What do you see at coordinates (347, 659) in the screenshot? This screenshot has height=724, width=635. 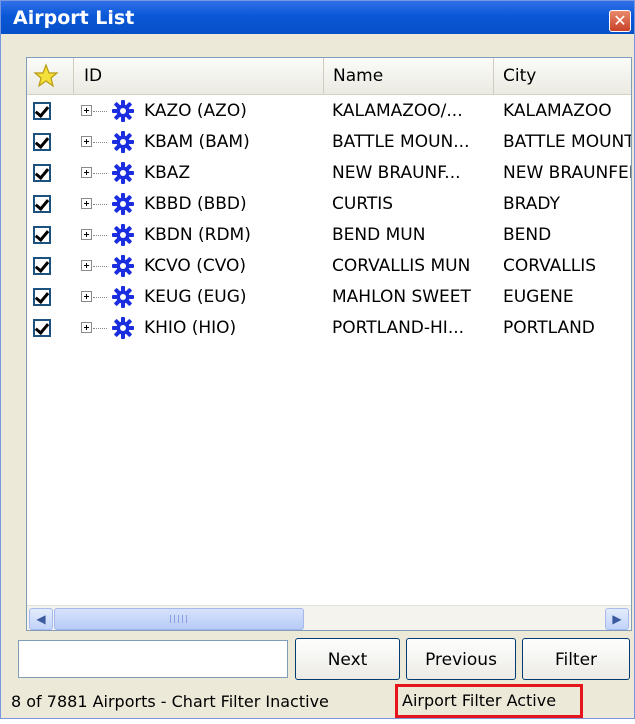 I see `next-button: Next` at bounding box center [347, 659].